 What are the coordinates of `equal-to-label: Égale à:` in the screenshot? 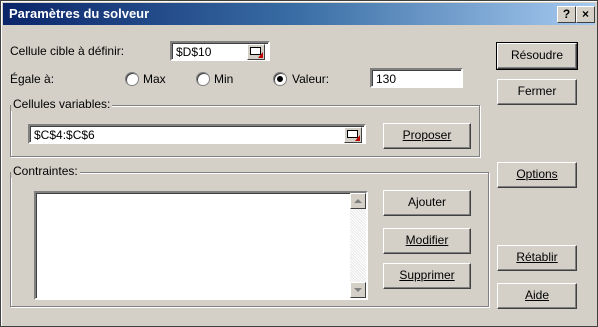 It's located at (32, 79).